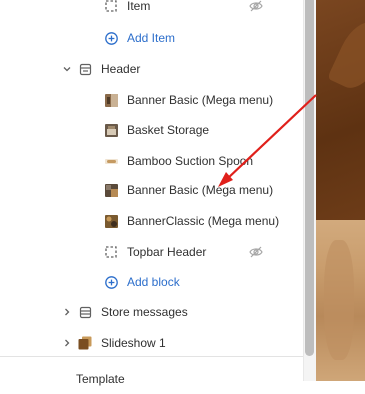 This screenshot has height=394, width=365. What do you see at coordinates (190, 161) in the screenshot?
I see `block-bamboo-suction-spoon-label: Bamboo Suction Spoon` at bounding box center [190, 161].